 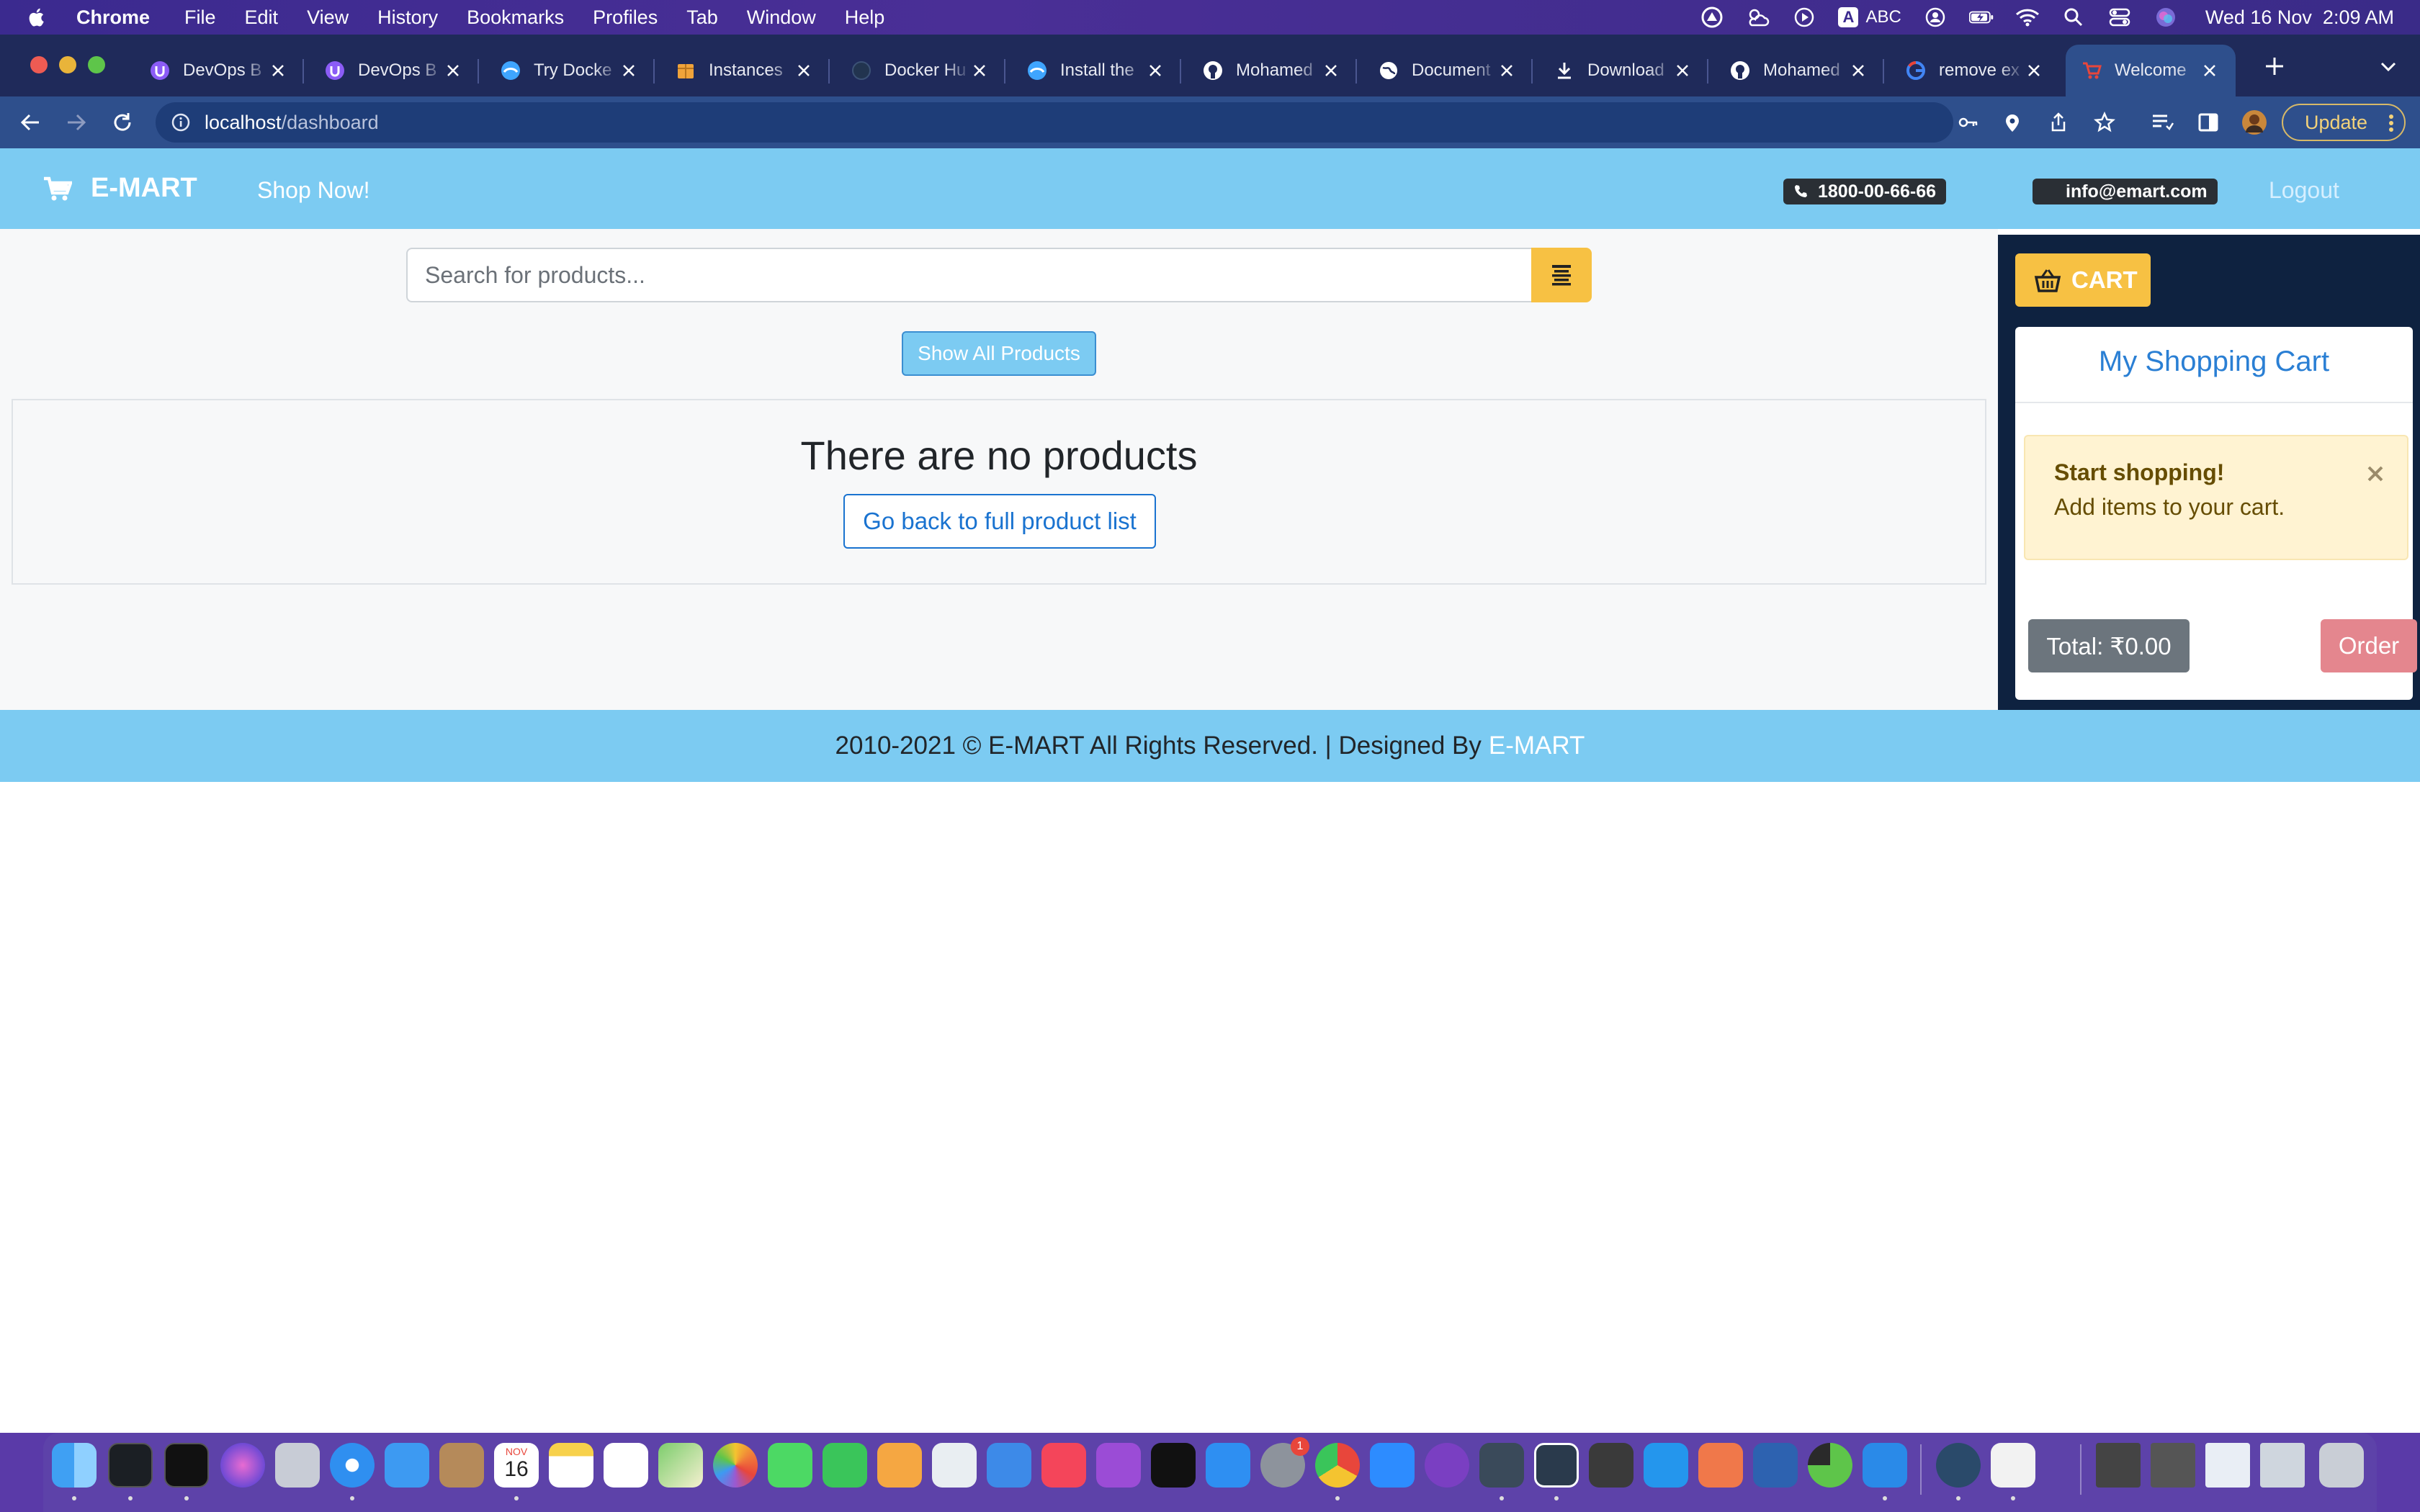 I want to click on menu-history: History, so click(x=407, y=17).